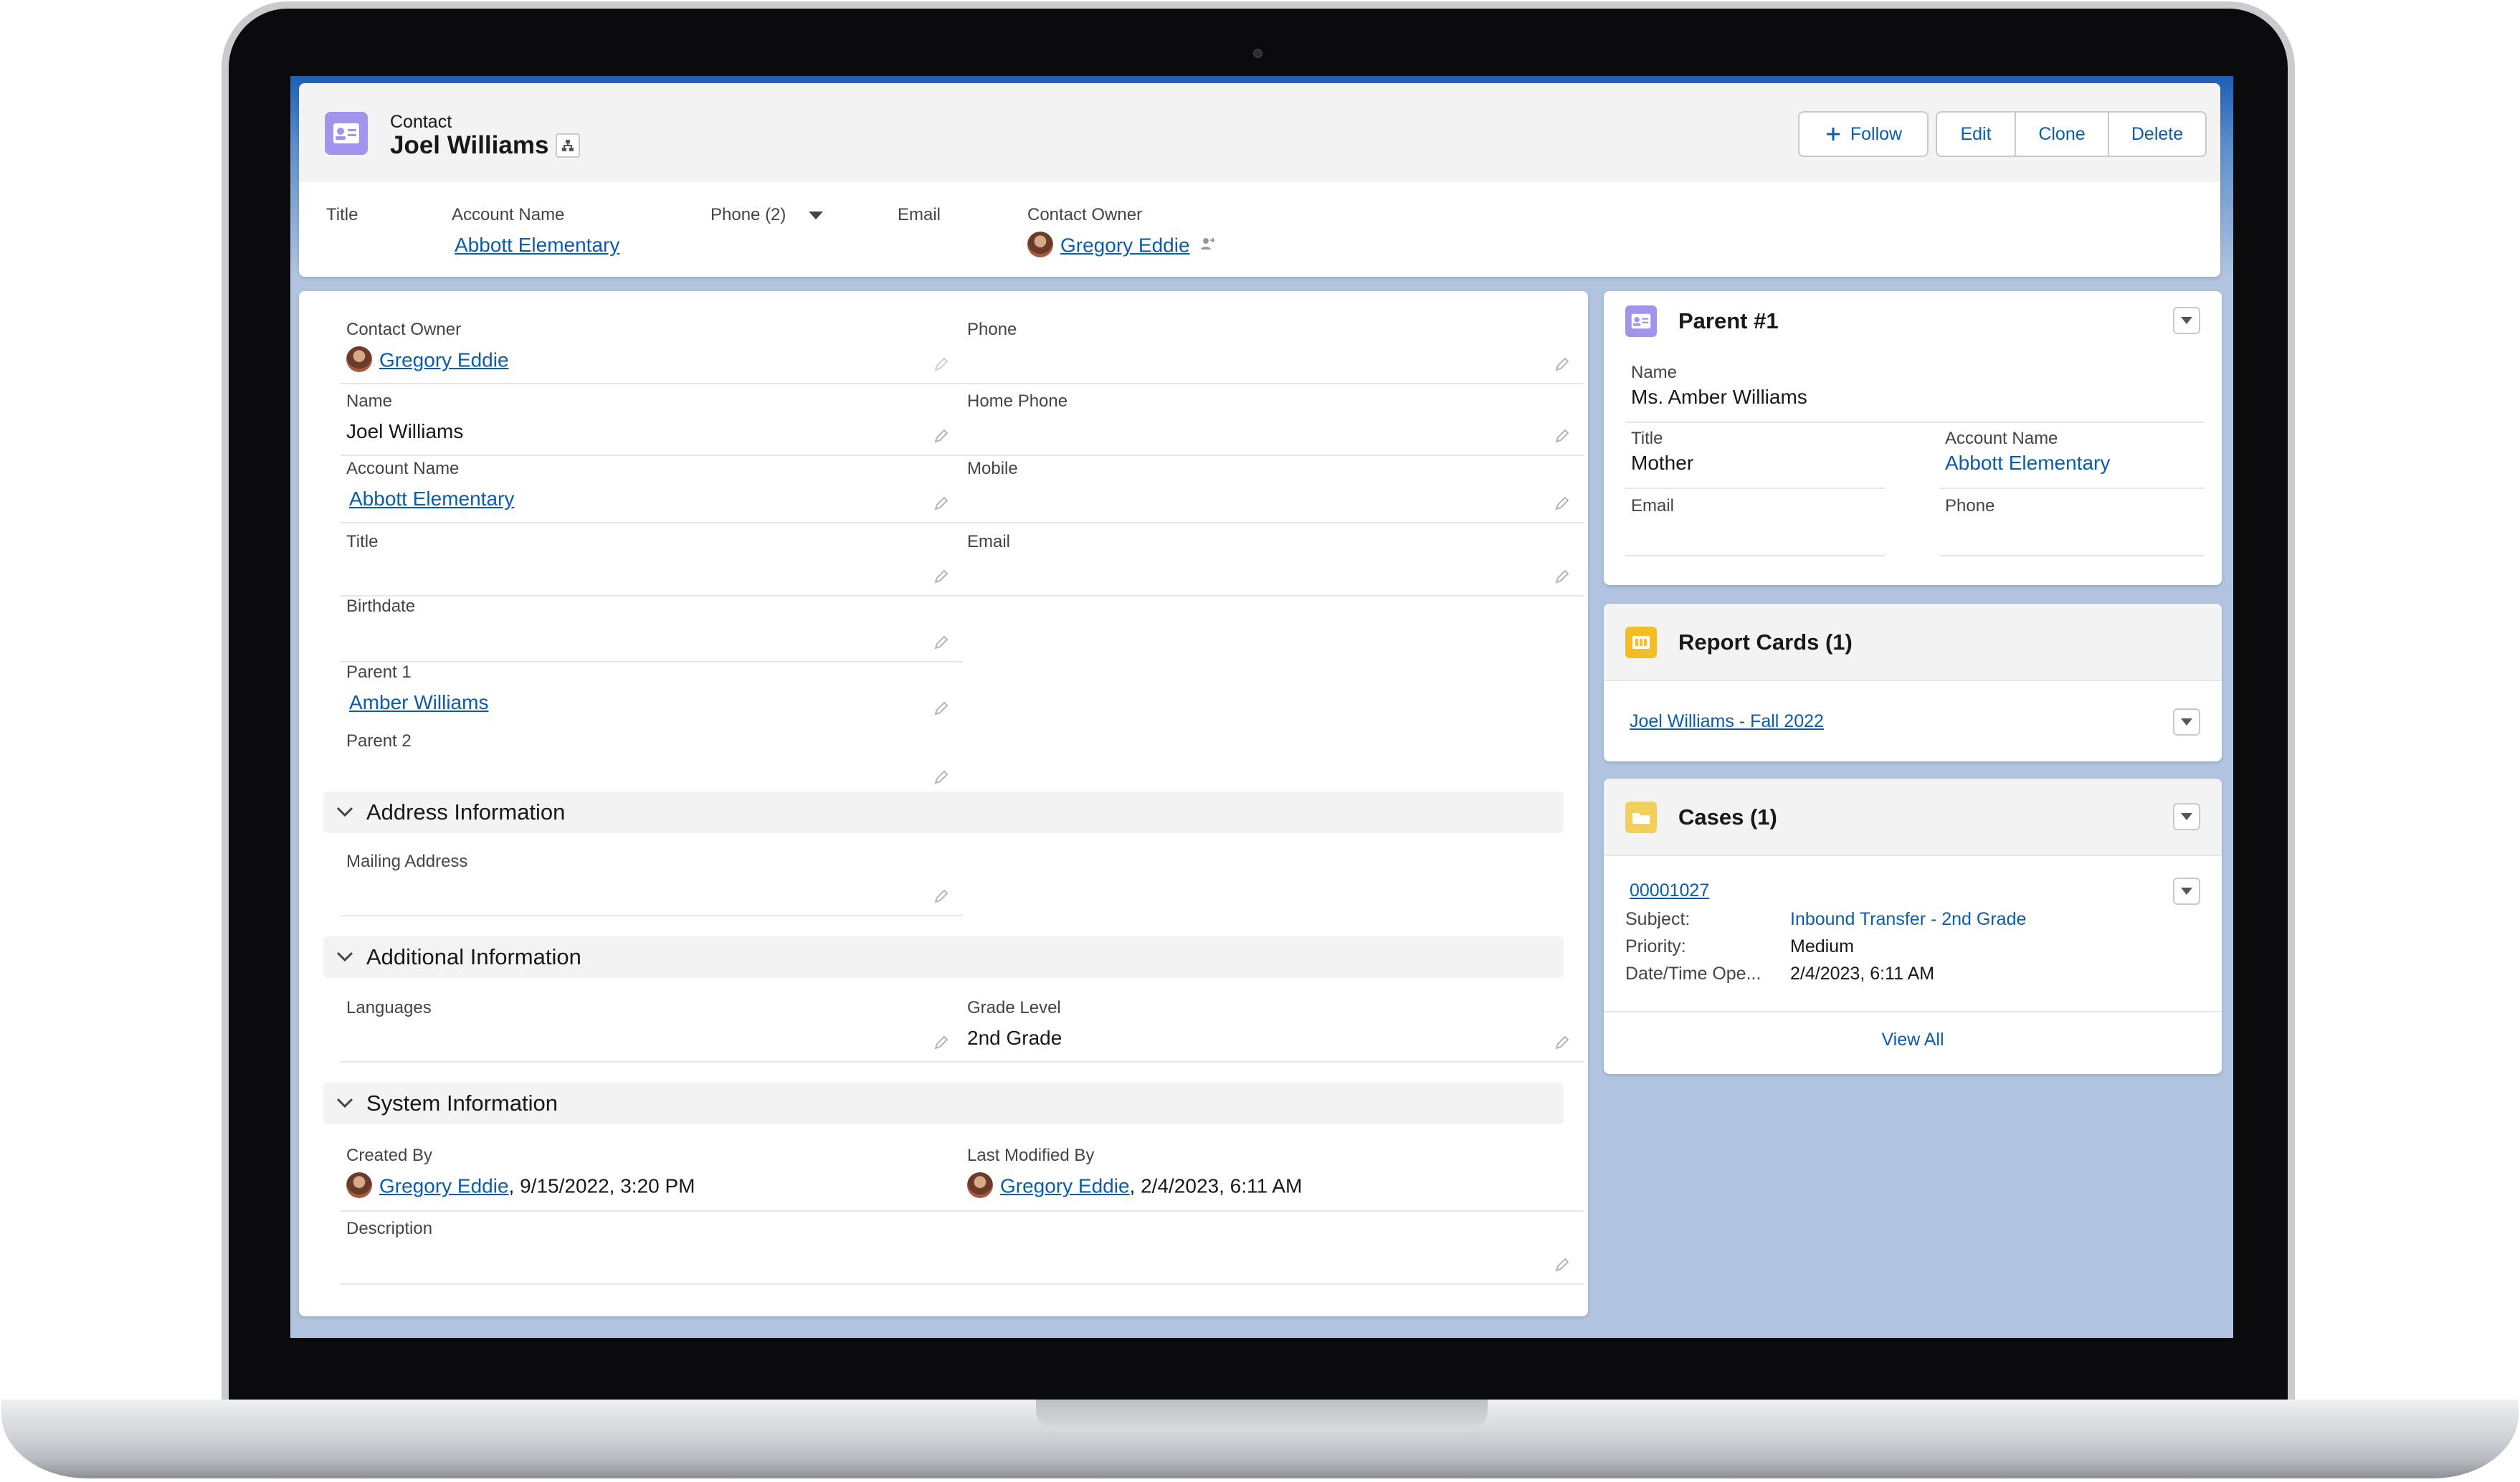  What do you see at coordinates (1727, 721) in the screenshot?
I see `report-card-link: Joel Williams - Fall 2022` at bounding box center [1727, 721].